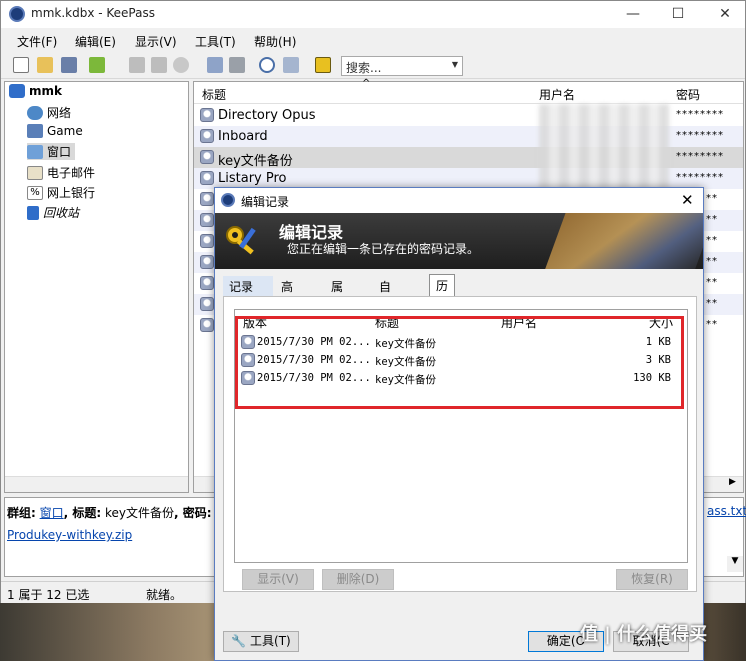 The height and width of the screenshot is (661, 746). What do you see at coordinates (159, 65) in the screenshot?
I see `copy-password-icon` at bounding box center [159, 65].